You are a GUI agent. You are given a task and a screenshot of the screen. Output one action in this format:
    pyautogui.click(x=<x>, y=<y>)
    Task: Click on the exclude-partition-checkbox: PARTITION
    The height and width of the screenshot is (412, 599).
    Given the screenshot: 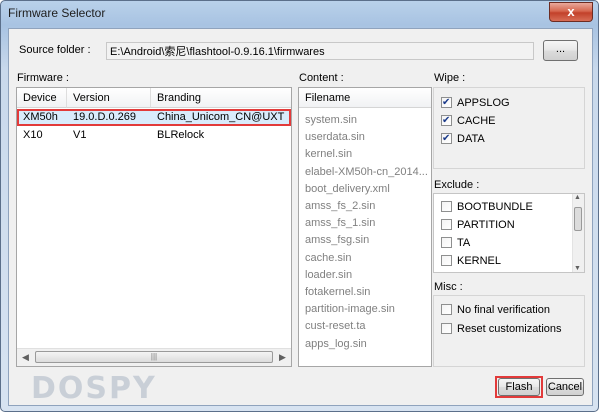 What is the action you would take?
    pyautogui.click(x=478, y=225)
    